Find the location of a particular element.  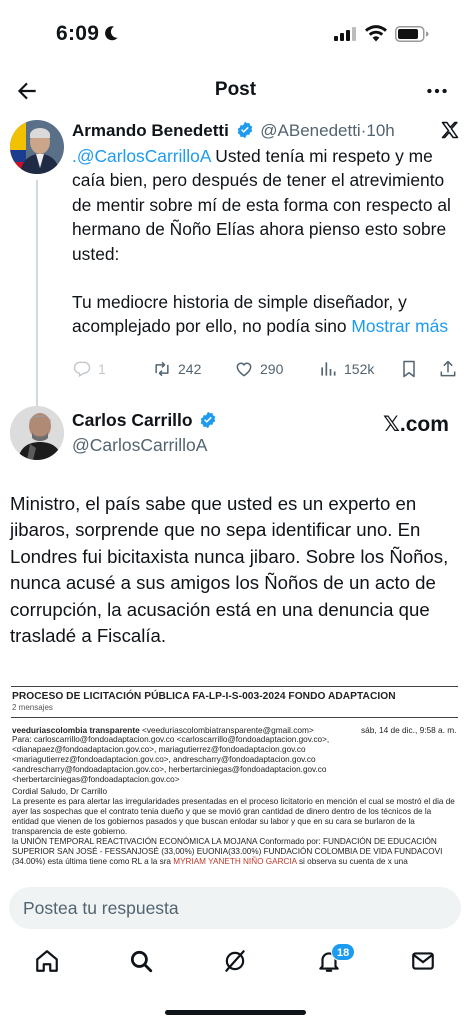

views-action: 152k is located at coordinates (346, 369).